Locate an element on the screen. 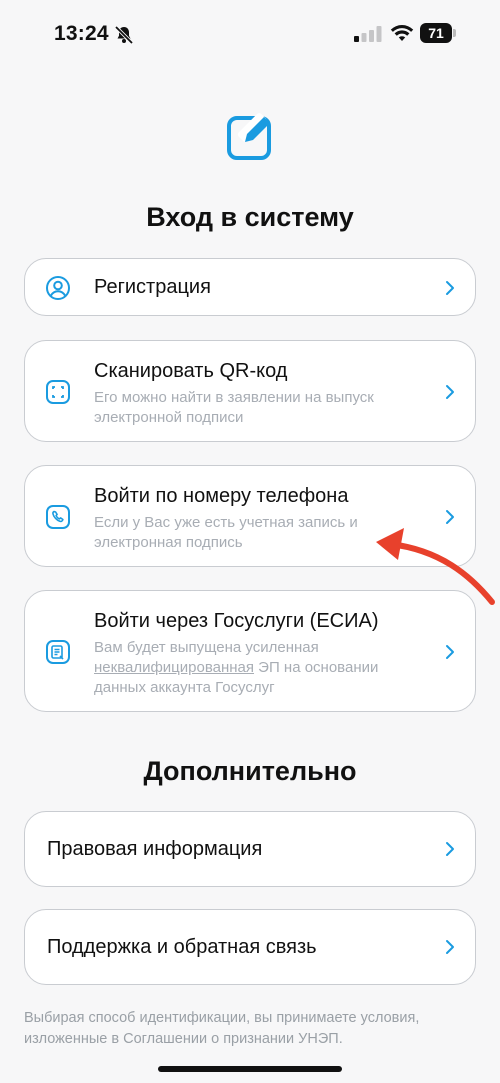 The width and height of the screenshot is (500, 1083). status-time: 13:24 is located at coordinates (81, 33).